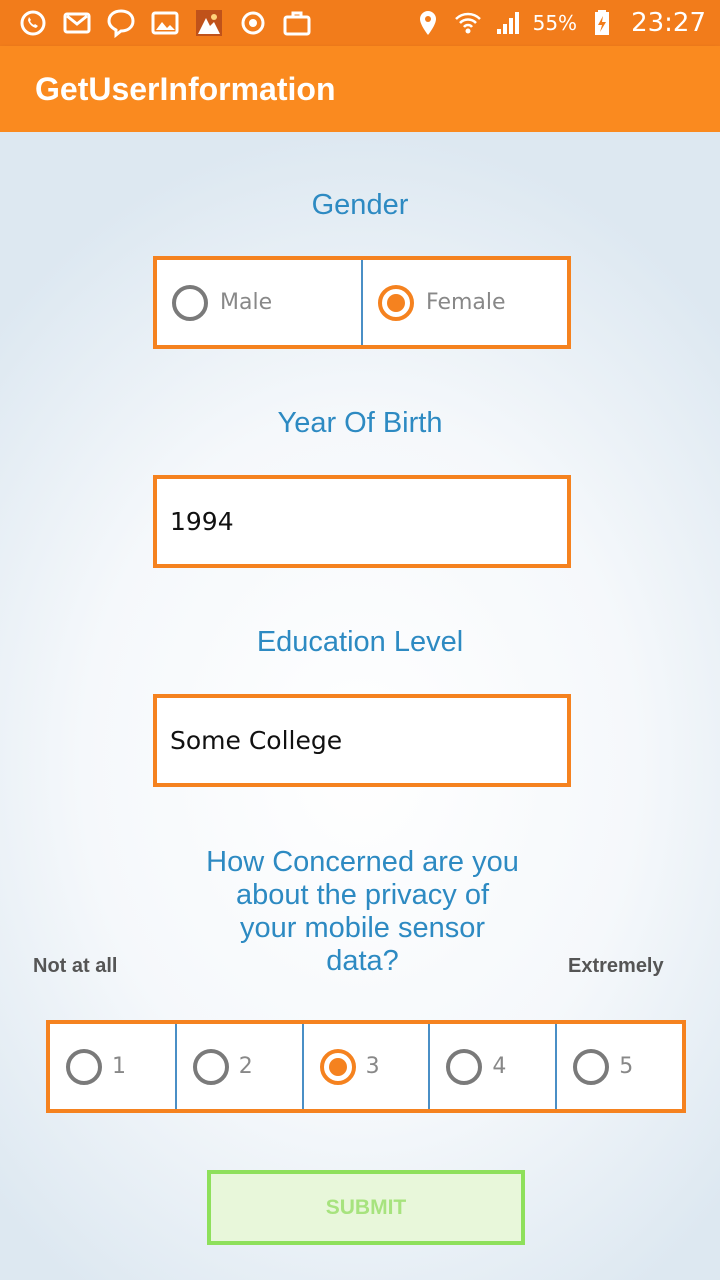 This screenshot has height=1280, width=720. Describe the element at coordinates (362, 862) in the screenshot. I see `privacy-question-line: How Concerned are you` at that location.